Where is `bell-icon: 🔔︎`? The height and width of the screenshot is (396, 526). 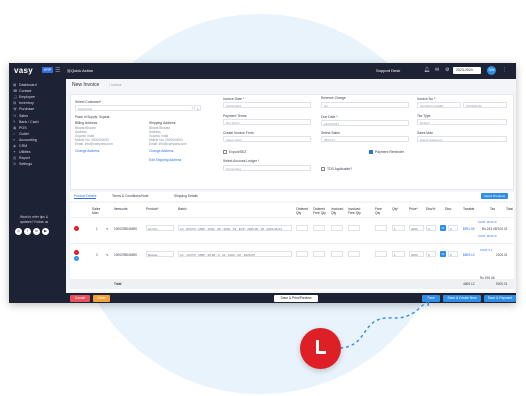 bell-icon: 🔔︎ is located at coordinates (427, 70).